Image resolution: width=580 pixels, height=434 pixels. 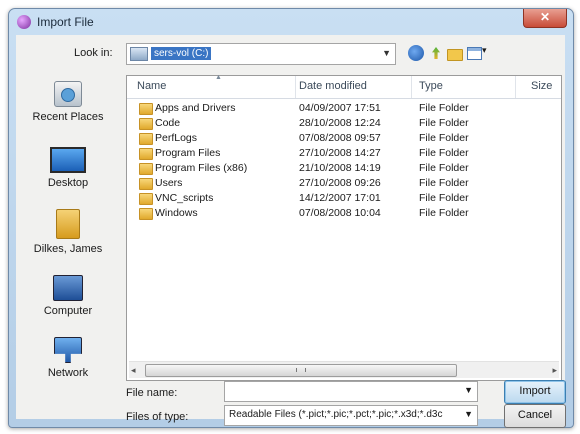 I want to click on place-computer: Computer, so click(x=68, y=296).